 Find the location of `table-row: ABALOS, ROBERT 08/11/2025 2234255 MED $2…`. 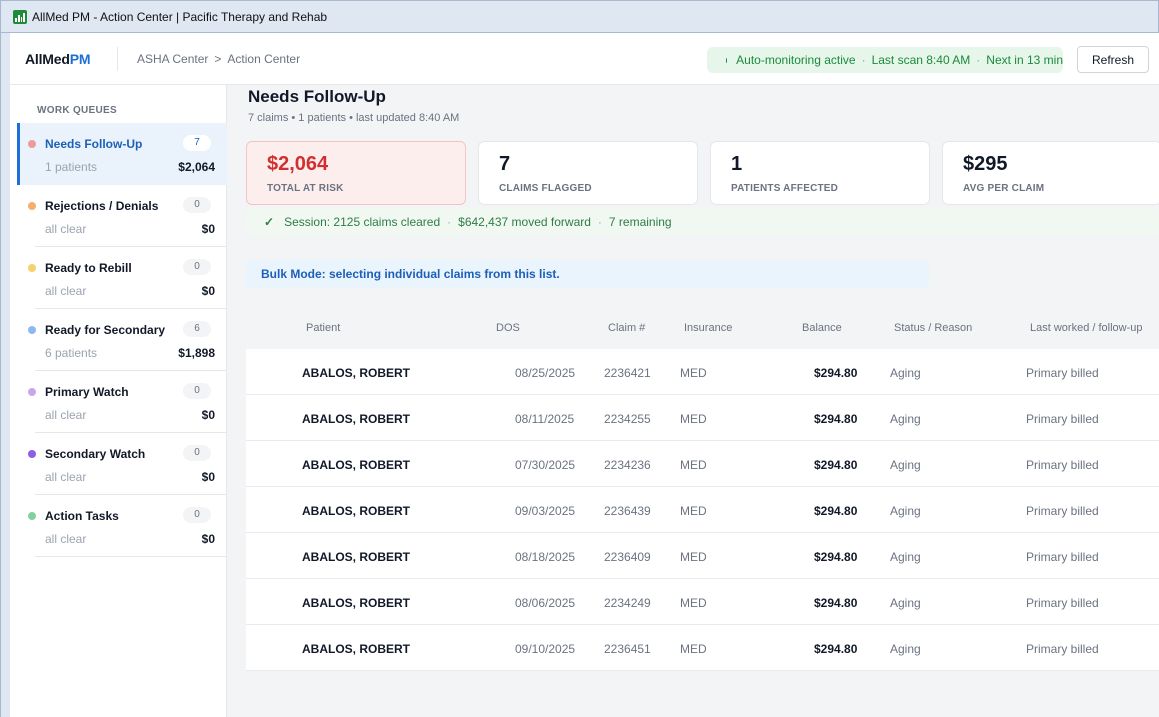

table-row: ABALOS, ROBERT 08/11/2025 2234255 MED $2… is located at coordinates (702, 418).